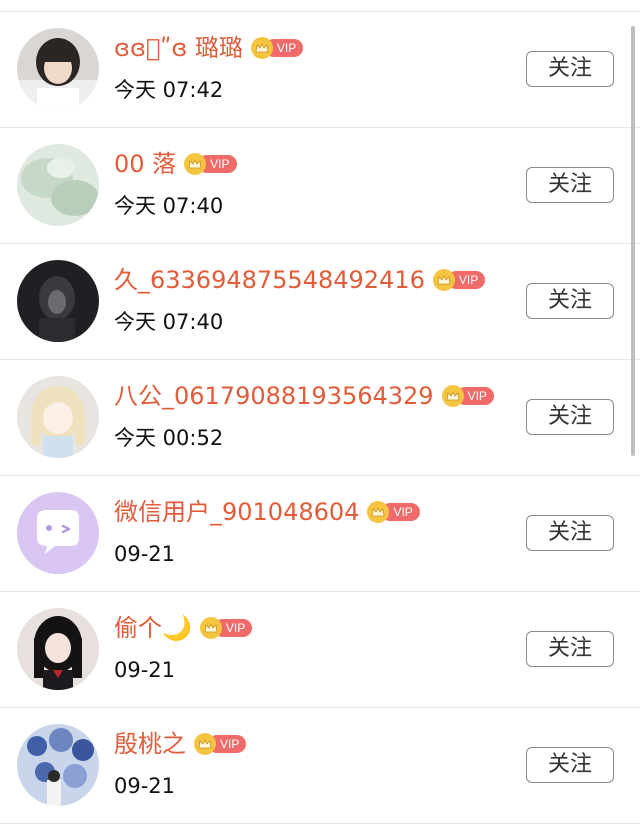 The width and height of the screenshot is (640, 834). I want to click on list-item: ɞɞ⃞ʺɞ 璐璐 VIP 今天 07:42 关注, so click(320, 70).